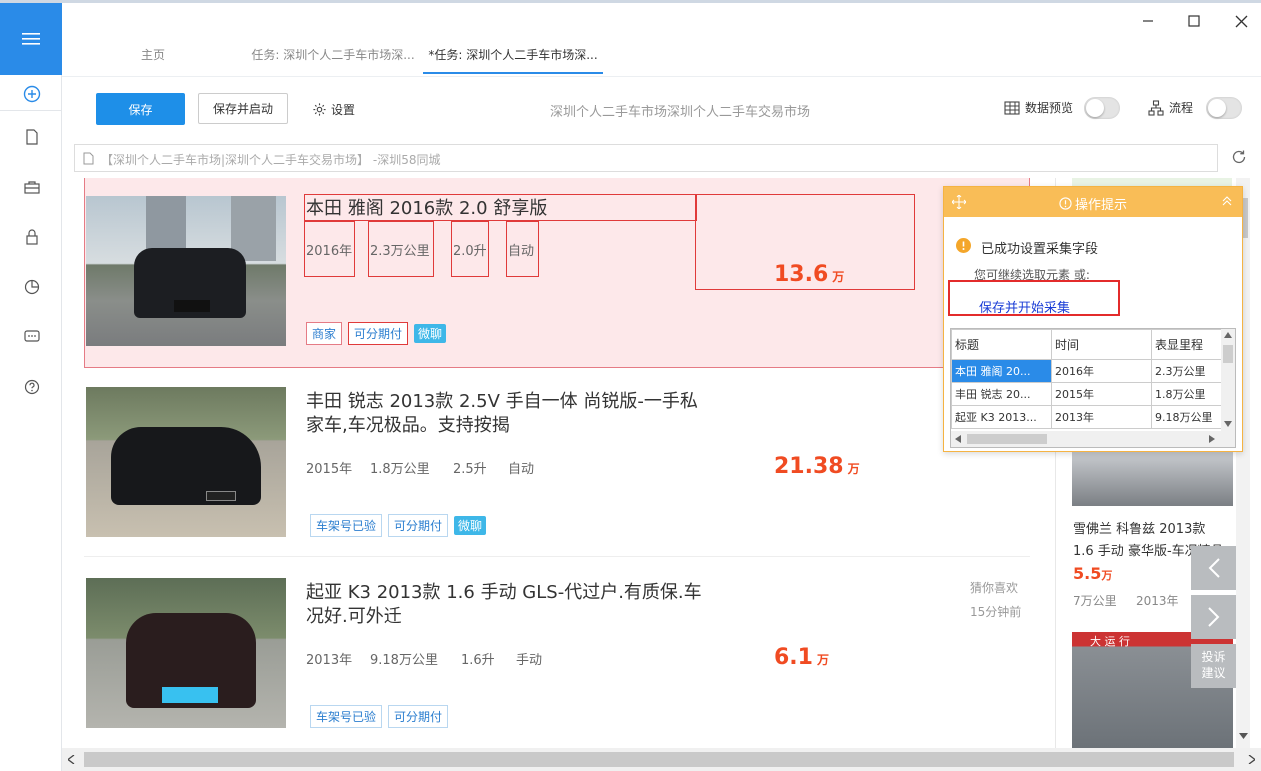 This screenshot has height=771, width=1261. Describe the element at coordinates (646, 158) in the screenshot. I see `address-bar: 【深圳个人二手车市场|深圳个人二手车交易市场】 -深圳58同城` at that location.